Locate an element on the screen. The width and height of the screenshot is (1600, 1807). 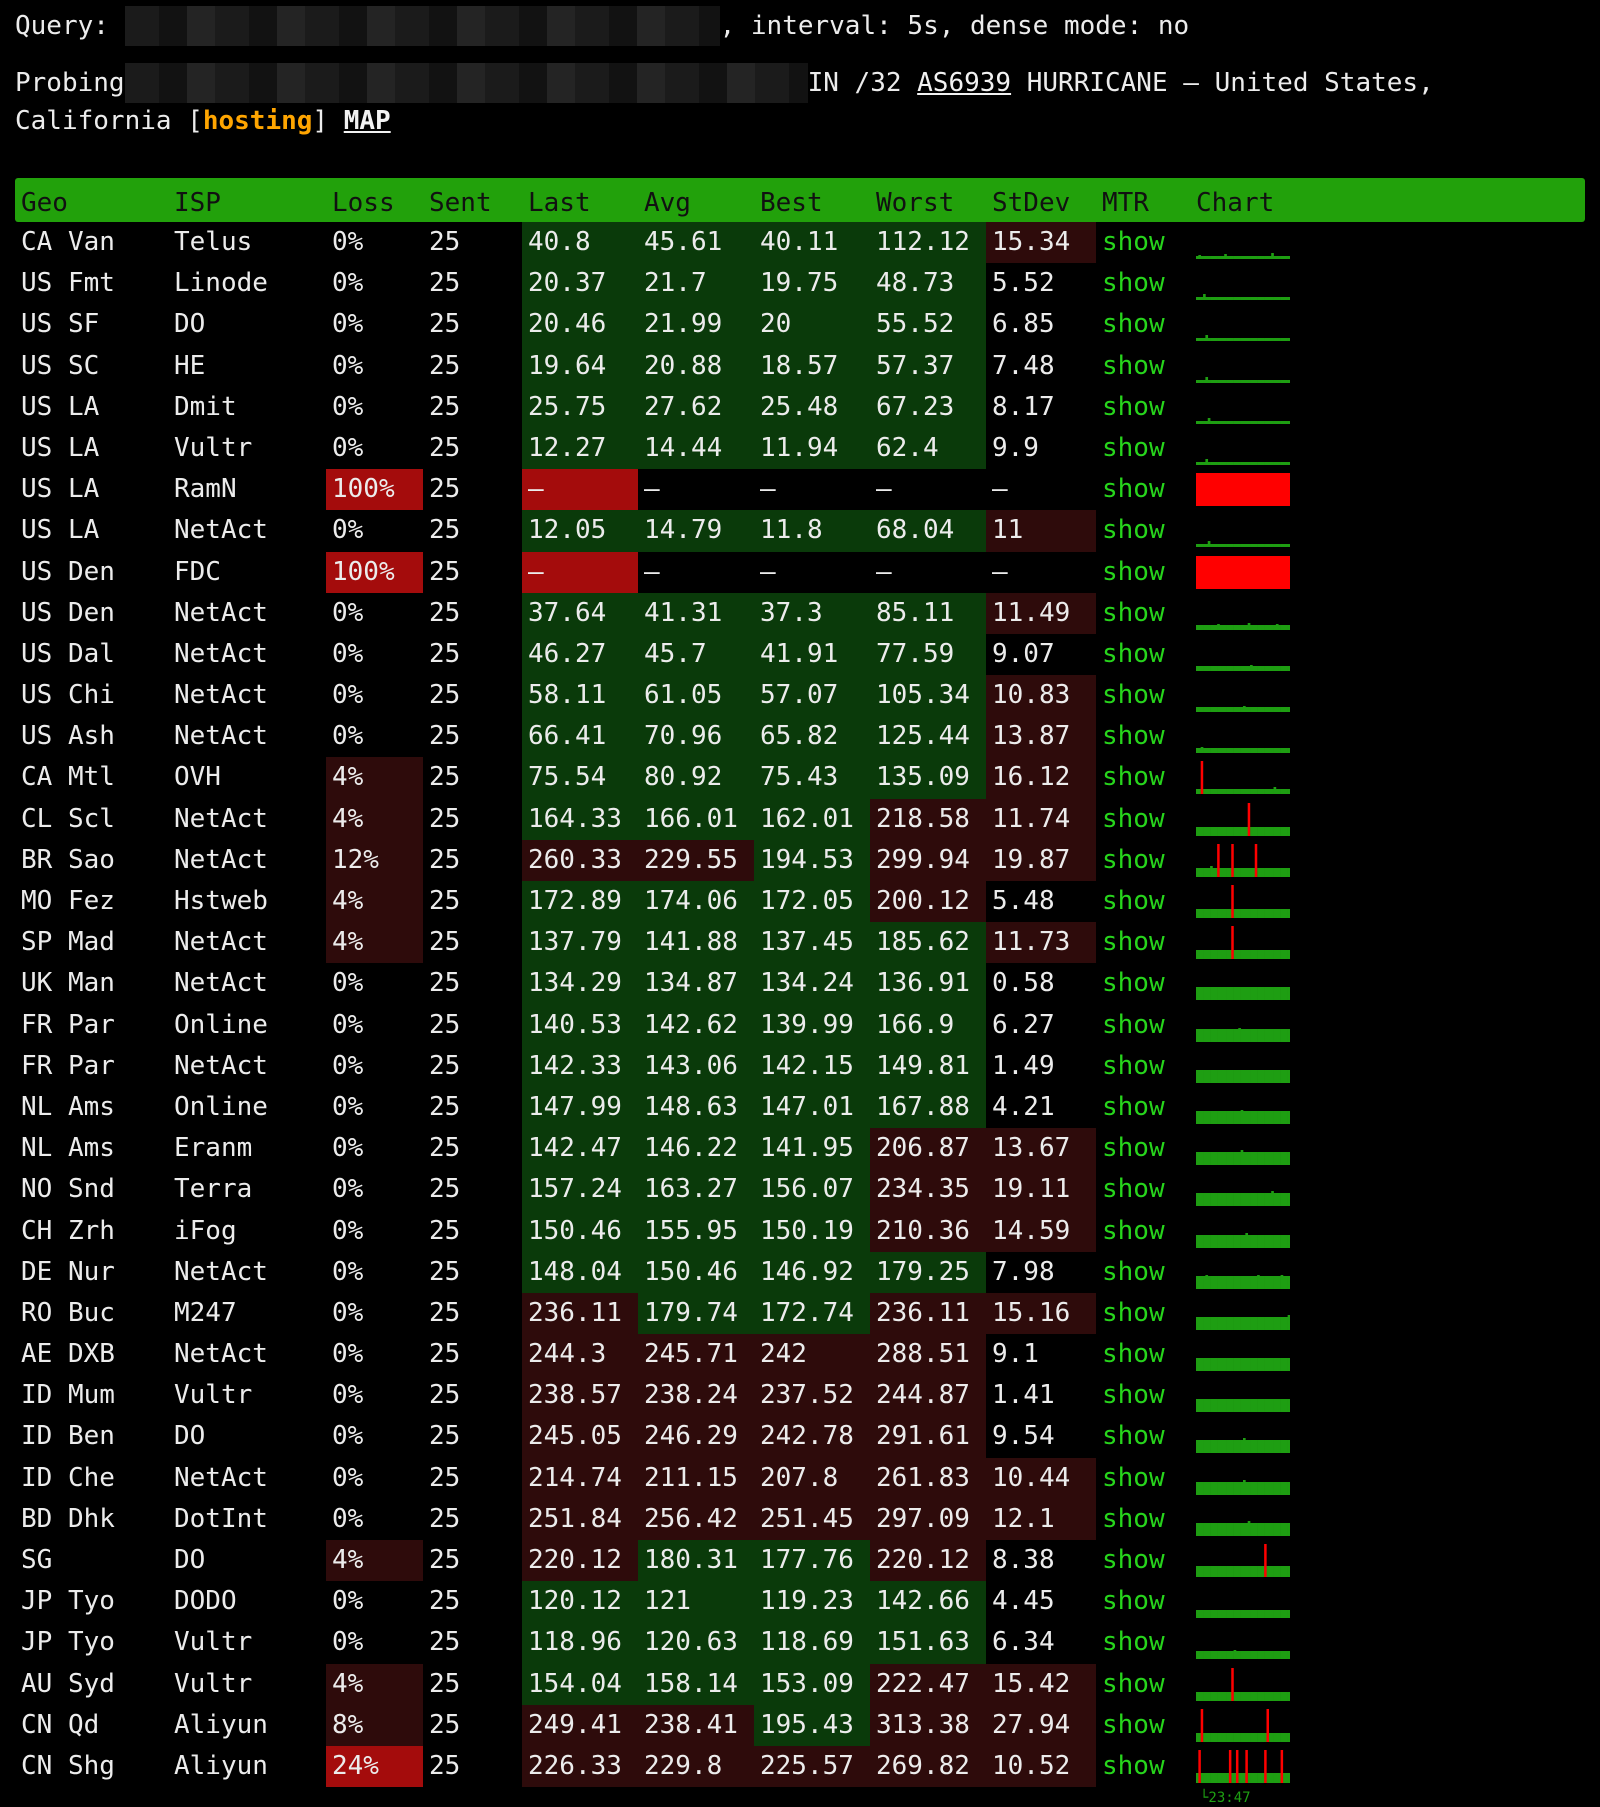
cell-best: 142.15 is located at coordinates (812, 1066).